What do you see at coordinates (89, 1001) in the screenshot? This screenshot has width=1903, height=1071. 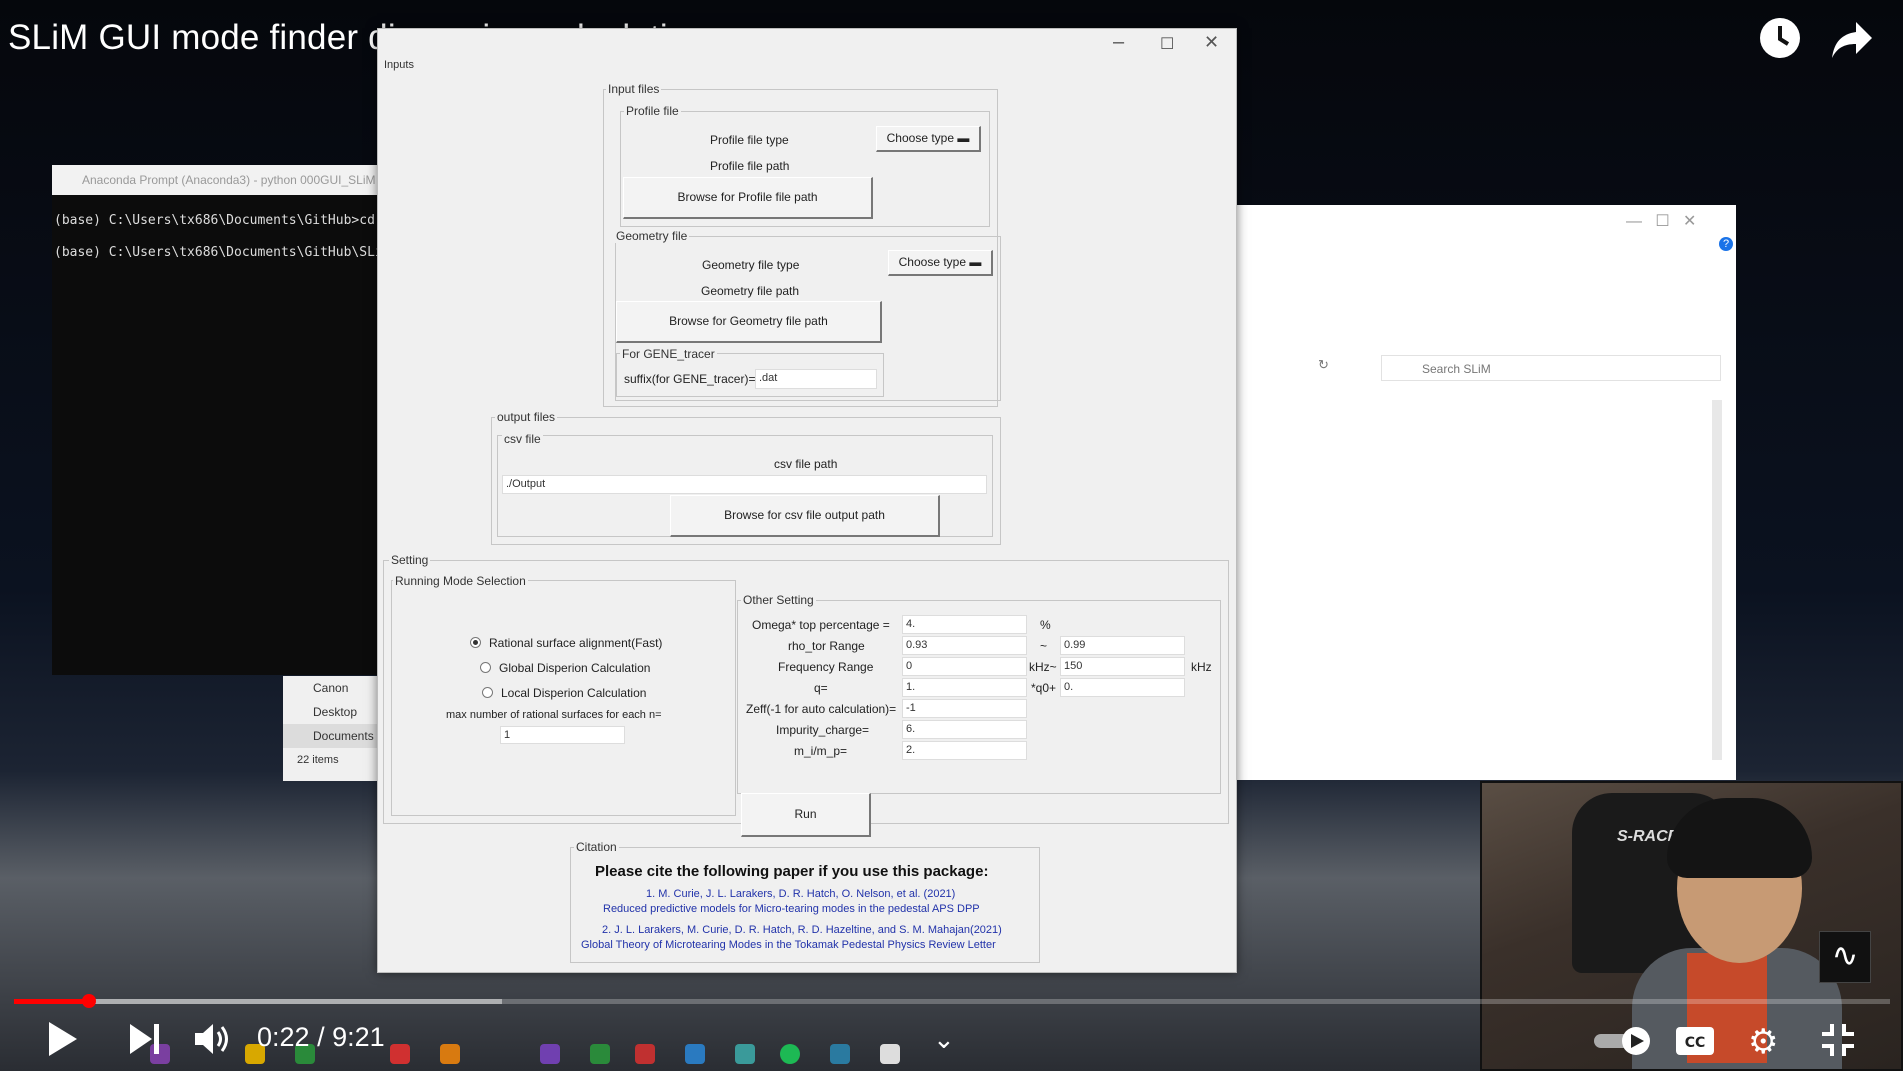 I see `progress-scrubber` at bounding box center [89, 1001].